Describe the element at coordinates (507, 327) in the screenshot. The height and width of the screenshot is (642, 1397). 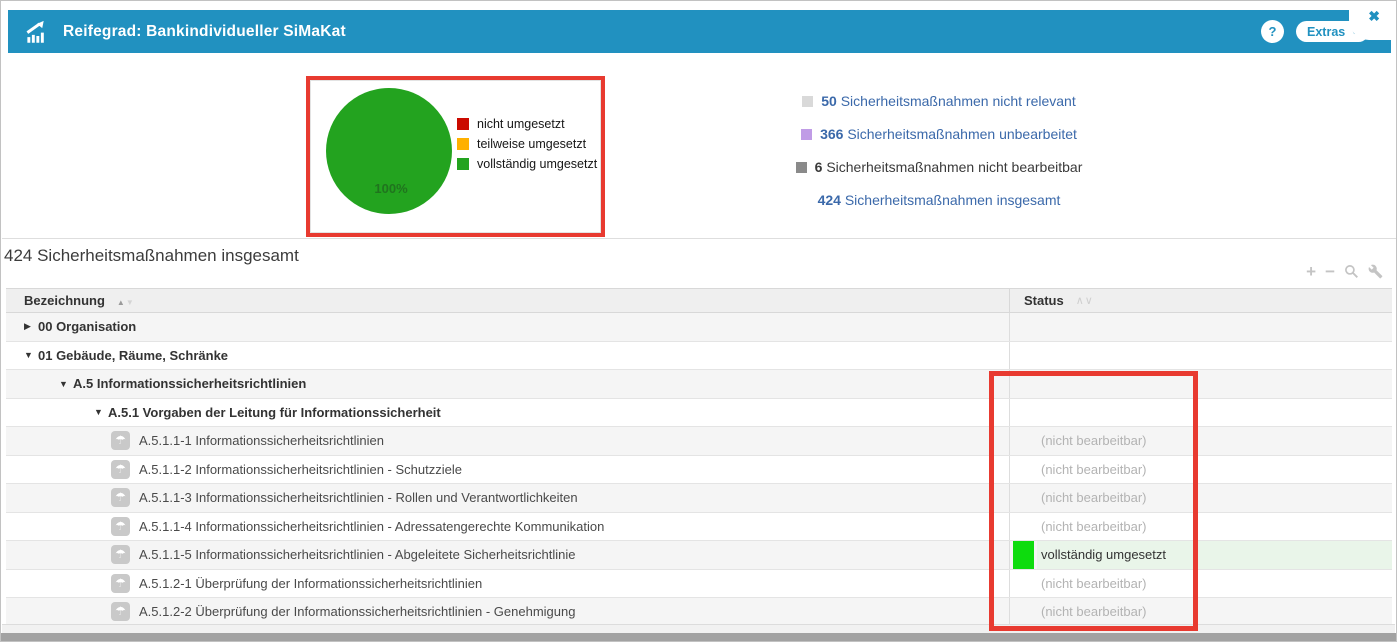
I see `row-label-cell: ▶ 00 Organisation` at that location.